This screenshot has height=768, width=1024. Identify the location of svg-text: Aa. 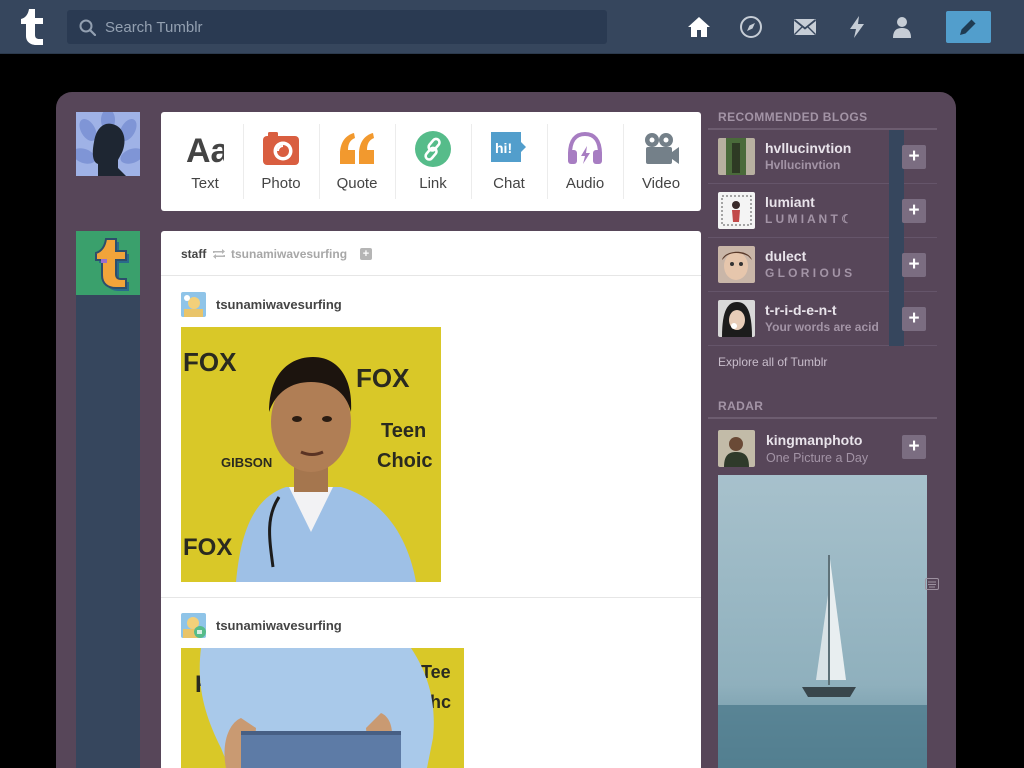
(205, 150).